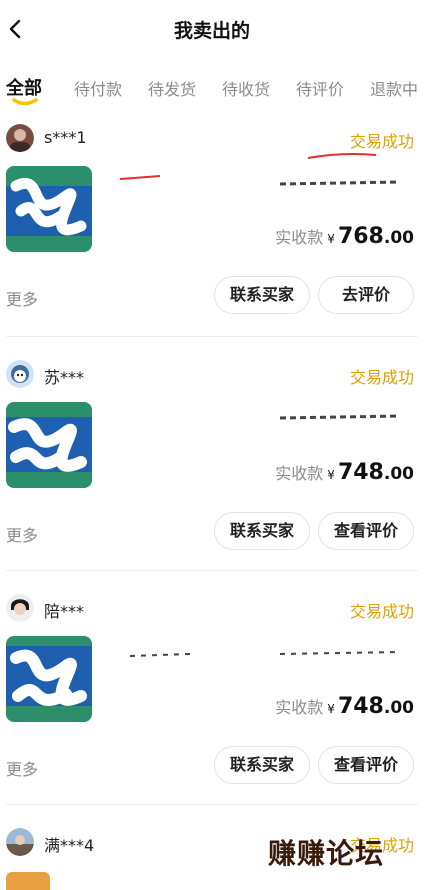 The width and height of the screenshot is (424, 890). I want to click on tab-all: 全部, so click(24, 87).